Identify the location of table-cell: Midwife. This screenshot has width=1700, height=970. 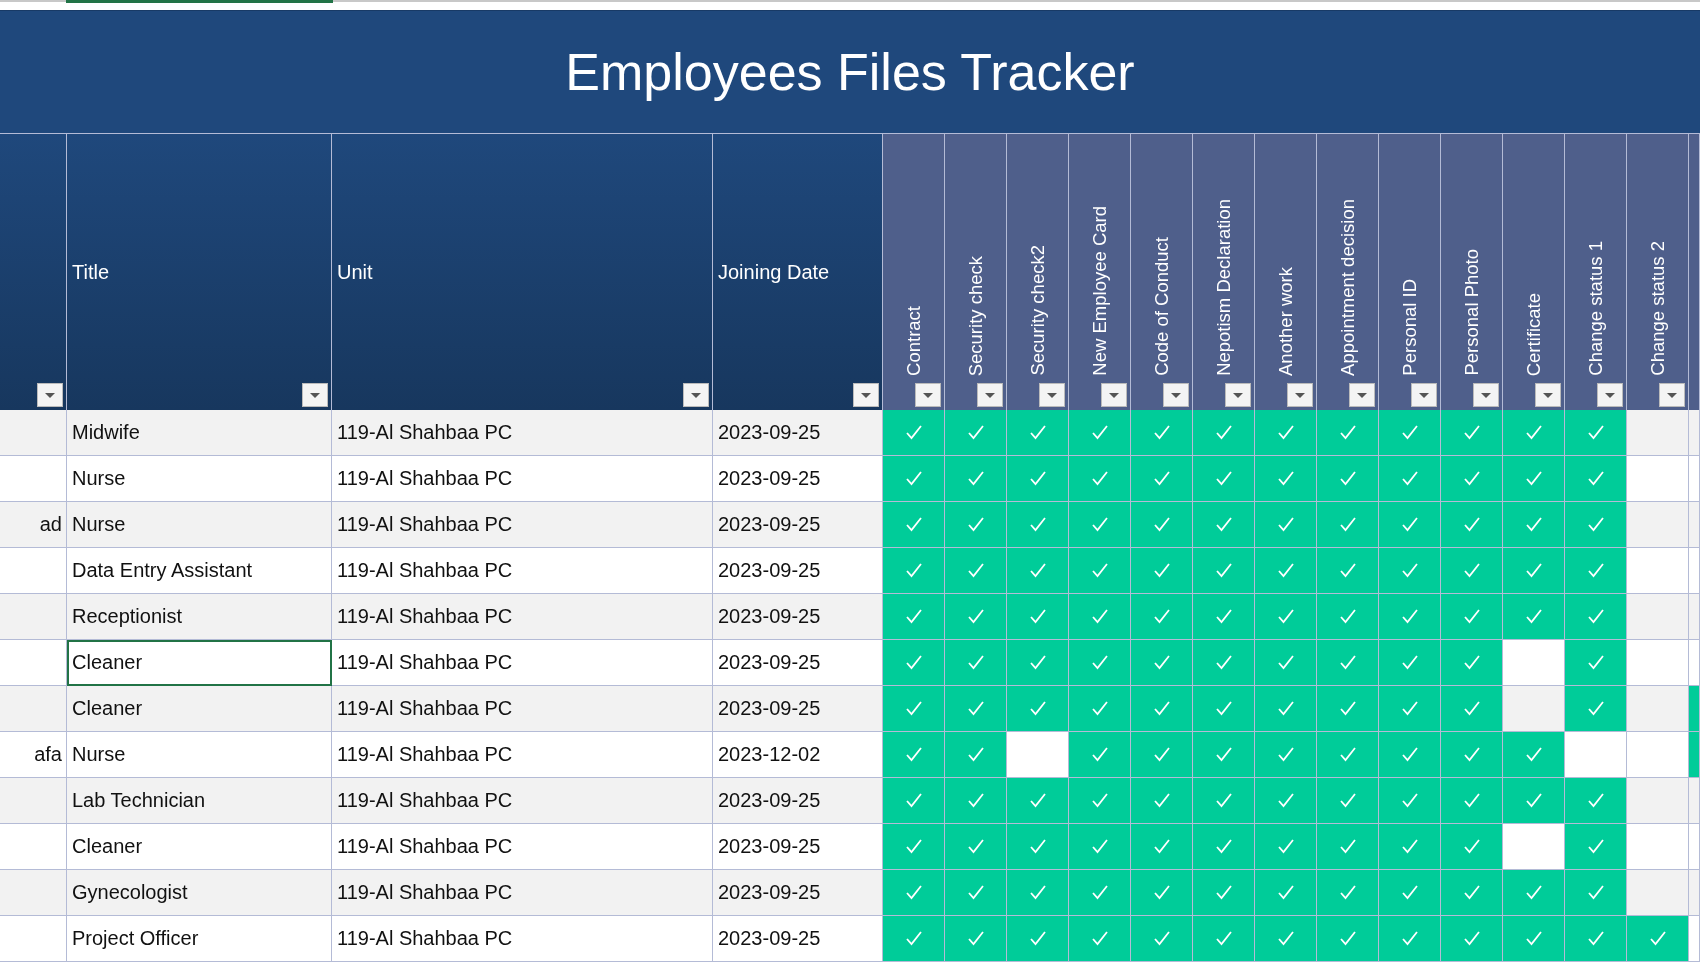
(199, 433).